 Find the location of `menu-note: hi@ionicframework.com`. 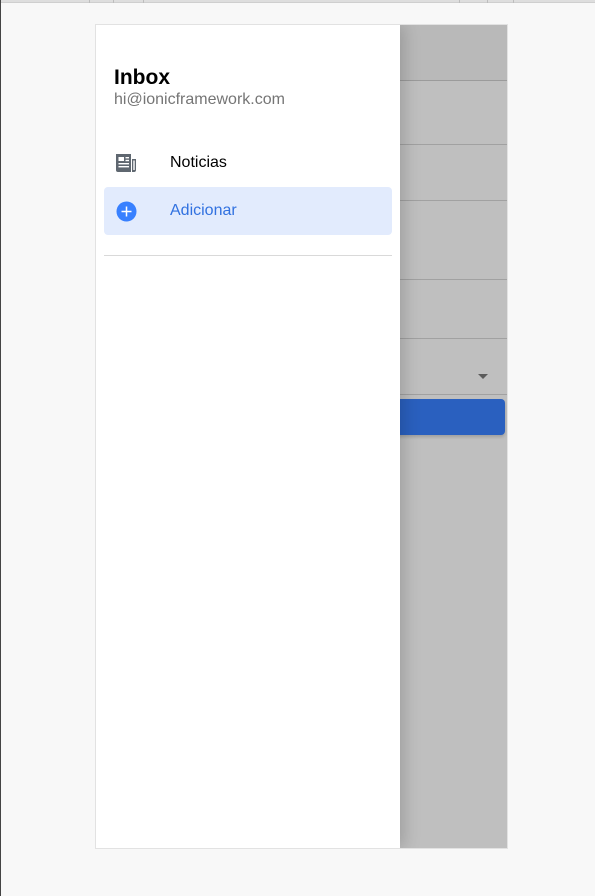

menu-note: hi@ionicframework.com is located at coordinates (199, 99).